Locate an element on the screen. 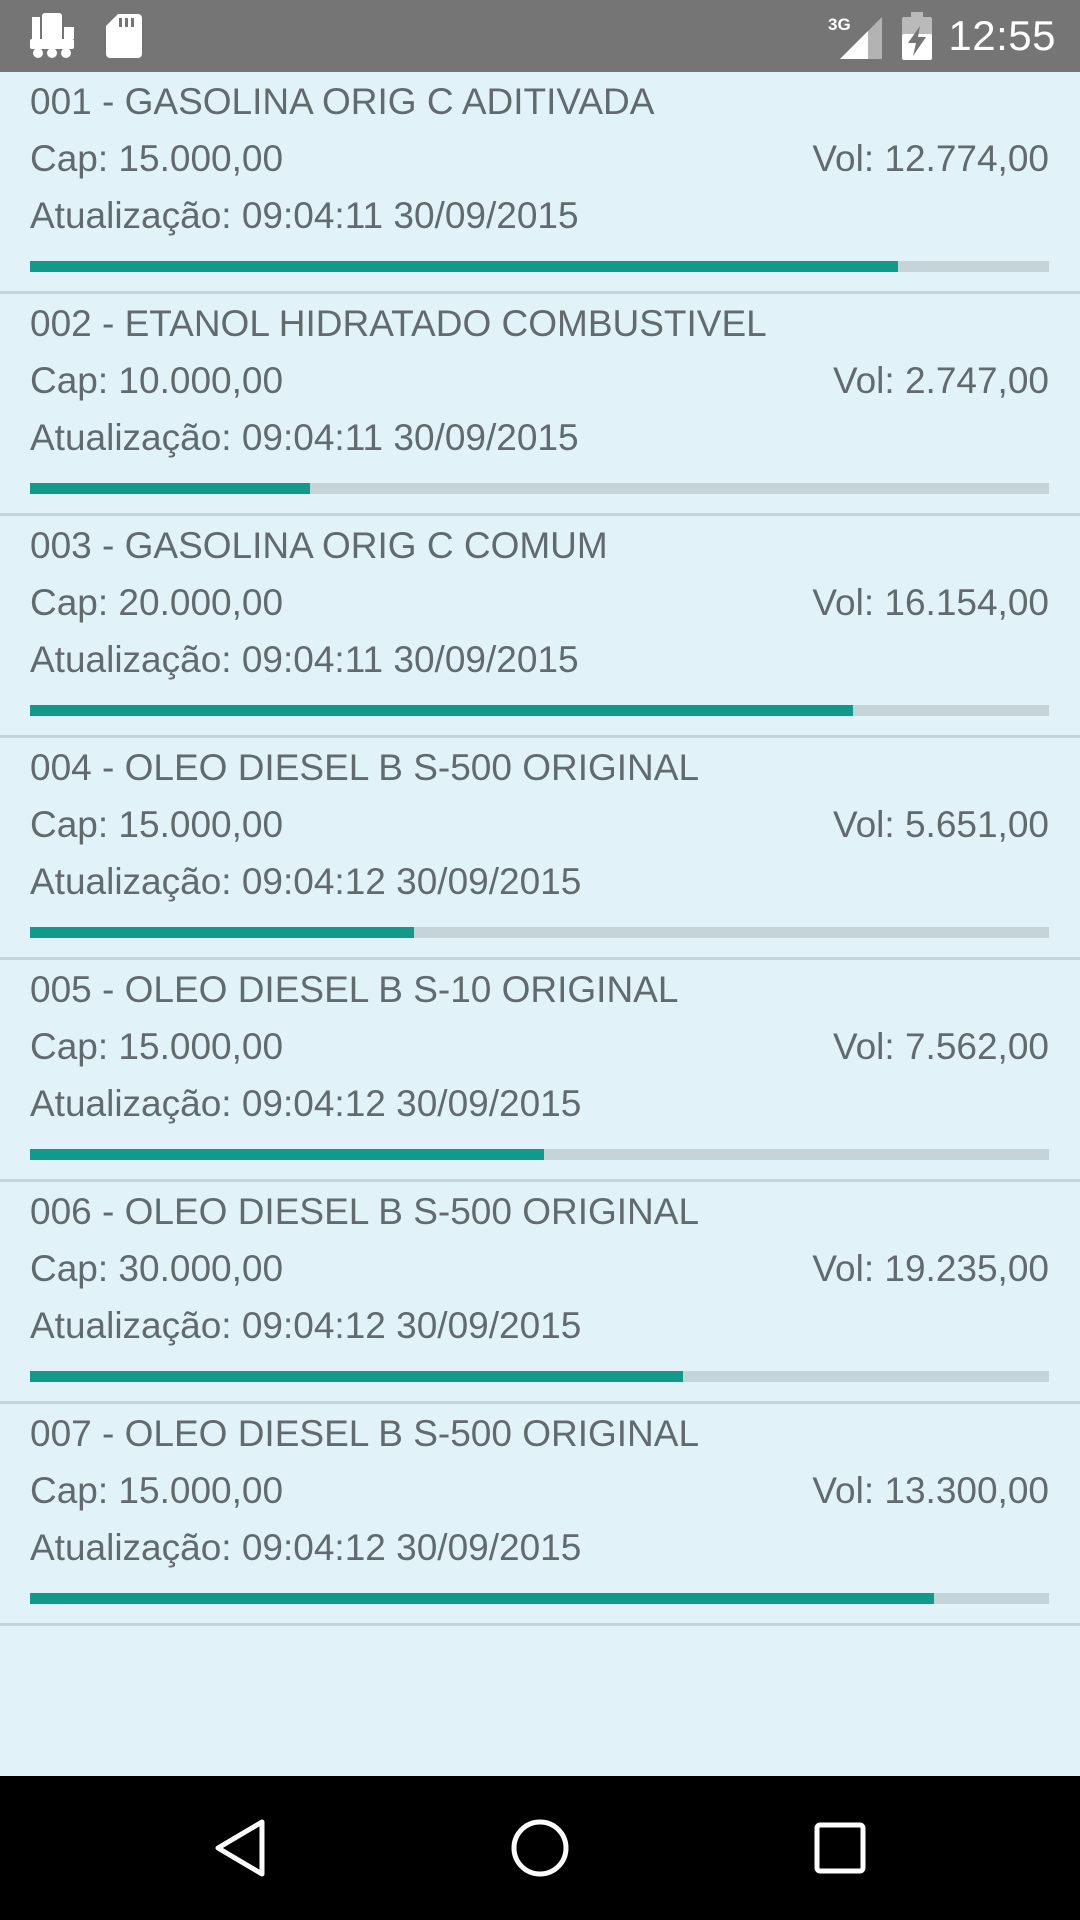  tank-volume: Vol: 13.300,00 is located at coordinates (930, 1490).